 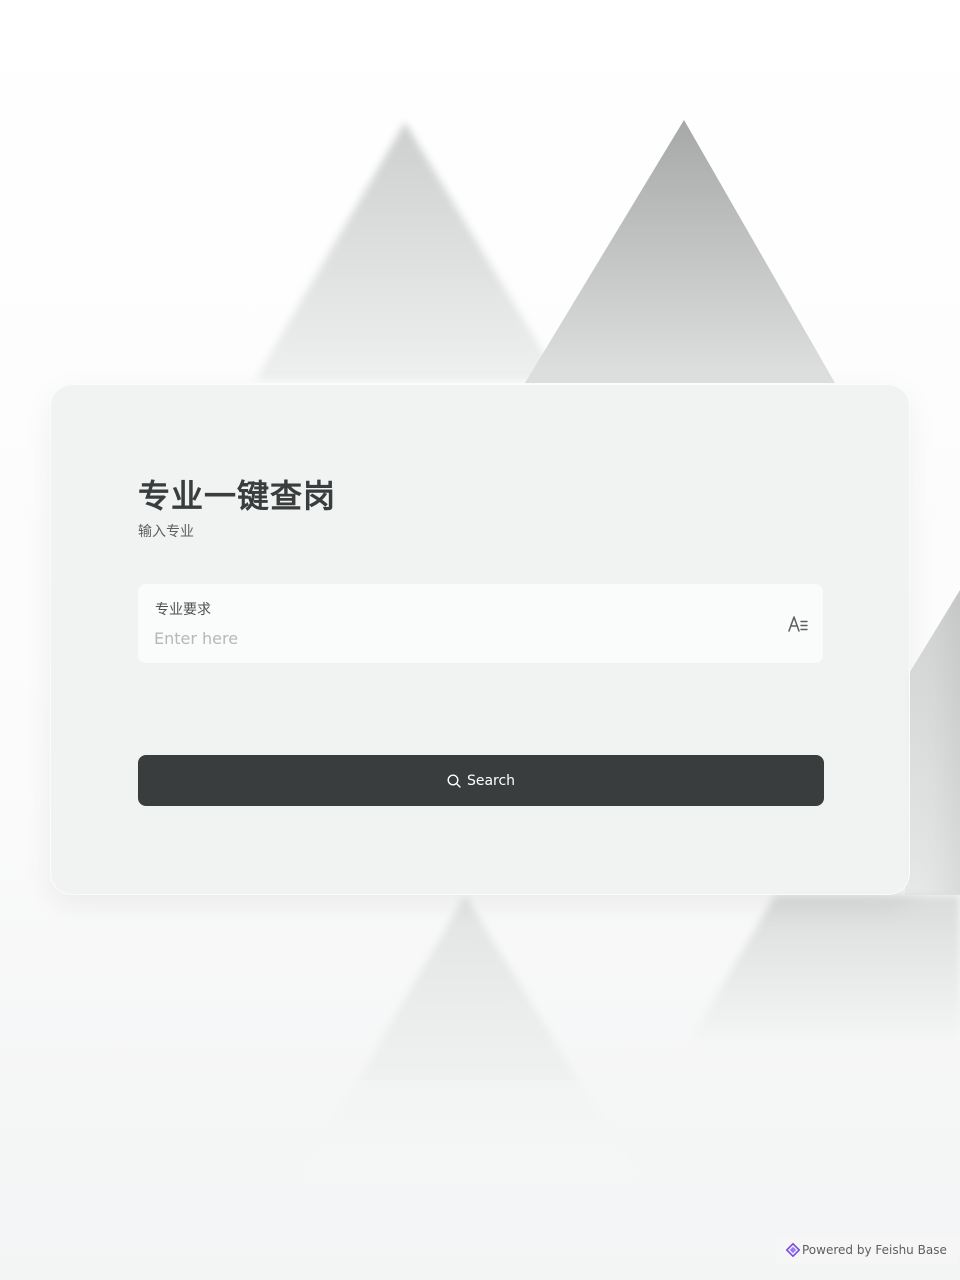 What do you see at coordinates (793, 1250) in the screenshot?
I see `feishu-base-logo-icon` at bounding box center [793, 1250].